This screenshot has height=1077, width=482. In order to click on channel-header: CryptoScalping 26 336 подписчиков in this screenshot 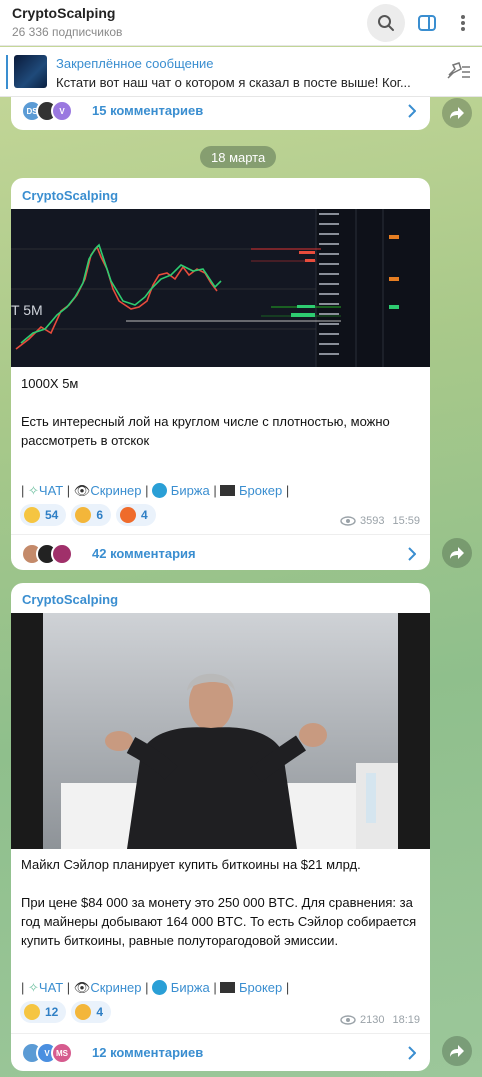, I will do `click(241, 23)`.